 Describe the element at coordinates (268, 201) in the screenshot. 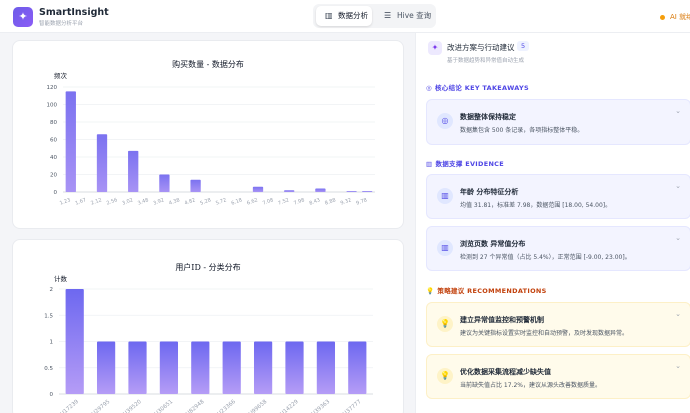

I see `x-tick-label: 7.08` at that location.